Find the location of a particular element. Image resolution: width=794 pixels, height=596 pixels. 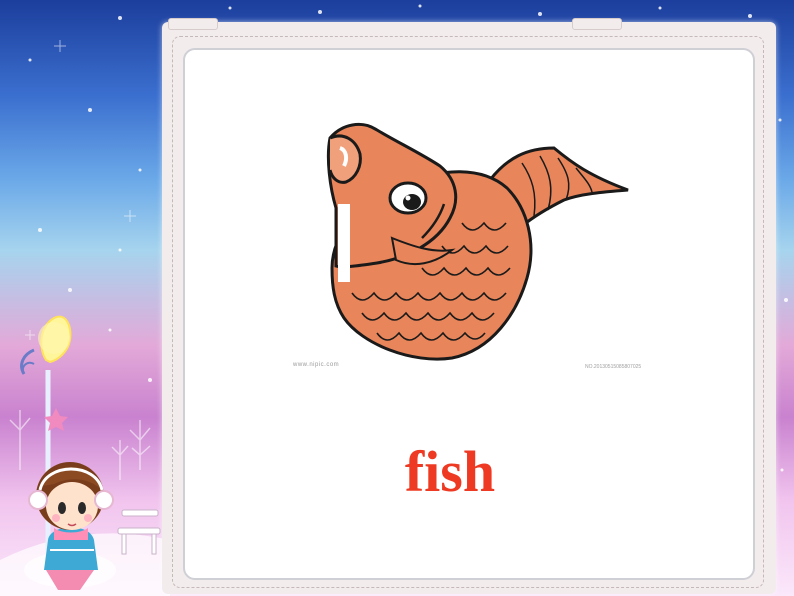

frame-tab-left is located at coordinates (193, 24).